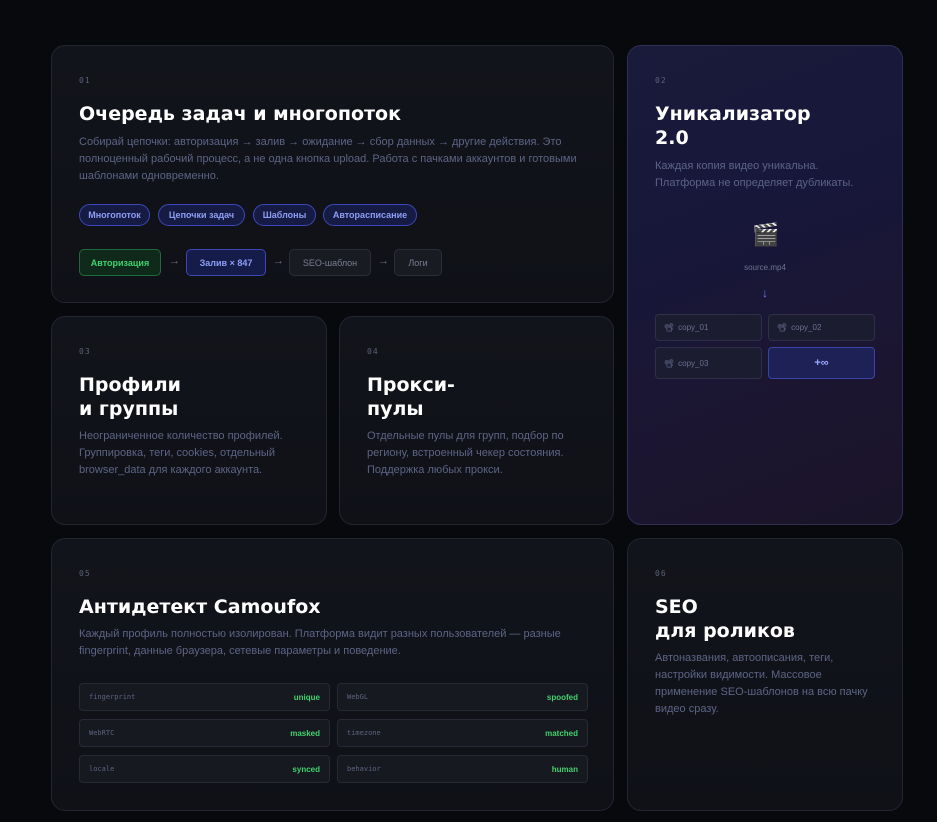  Describe the element at coordinates (305, 733) in the screenshot. I see `param-value: masked` at that location.